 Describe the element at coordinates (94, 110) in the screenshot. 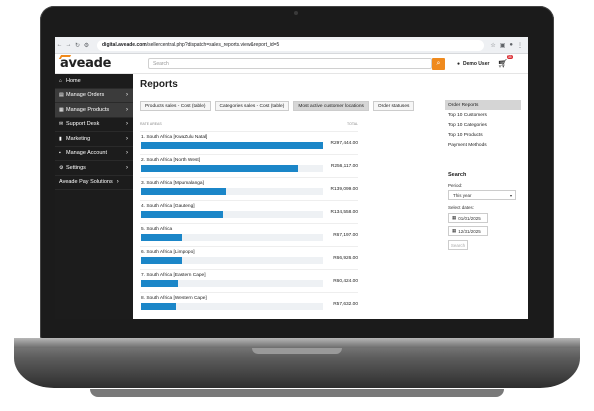

I see `sidebar-item-manage-products: ▦ Manage Products ›` at that location.